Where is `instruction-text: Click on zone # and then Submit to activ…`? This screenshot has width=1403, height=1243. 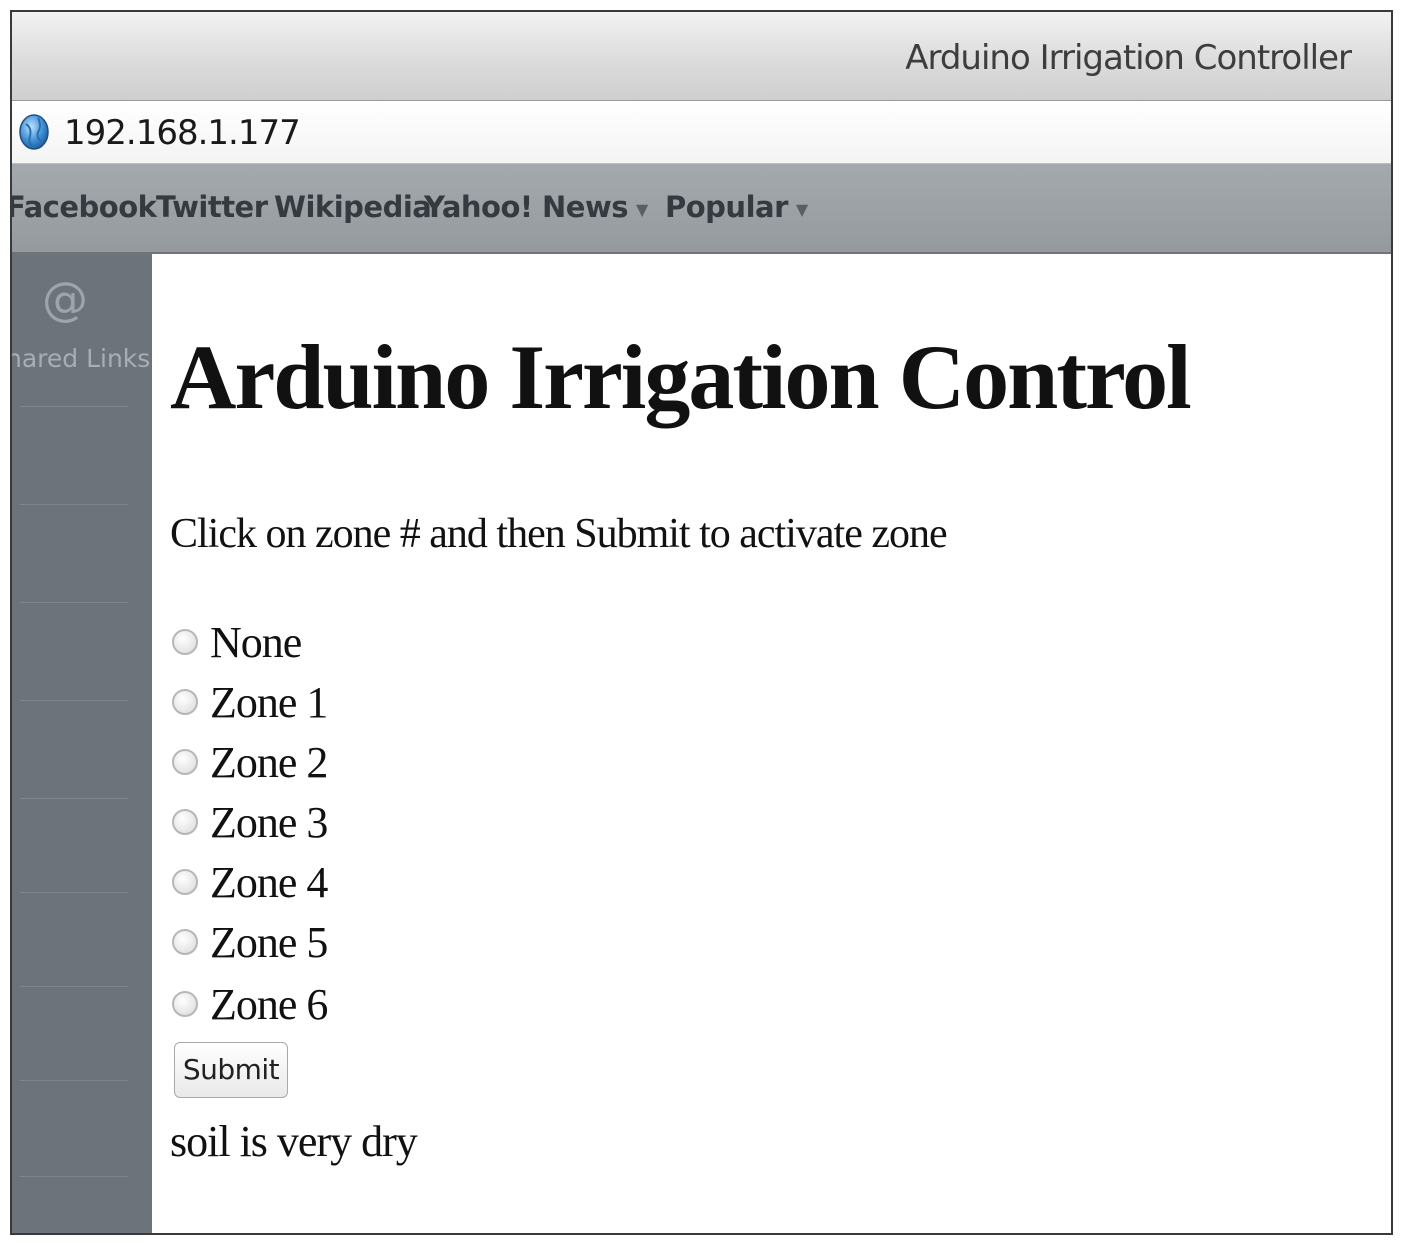 instruction-text: Click on zone # and then Submit to activ… is located at coordinates (559, 534).